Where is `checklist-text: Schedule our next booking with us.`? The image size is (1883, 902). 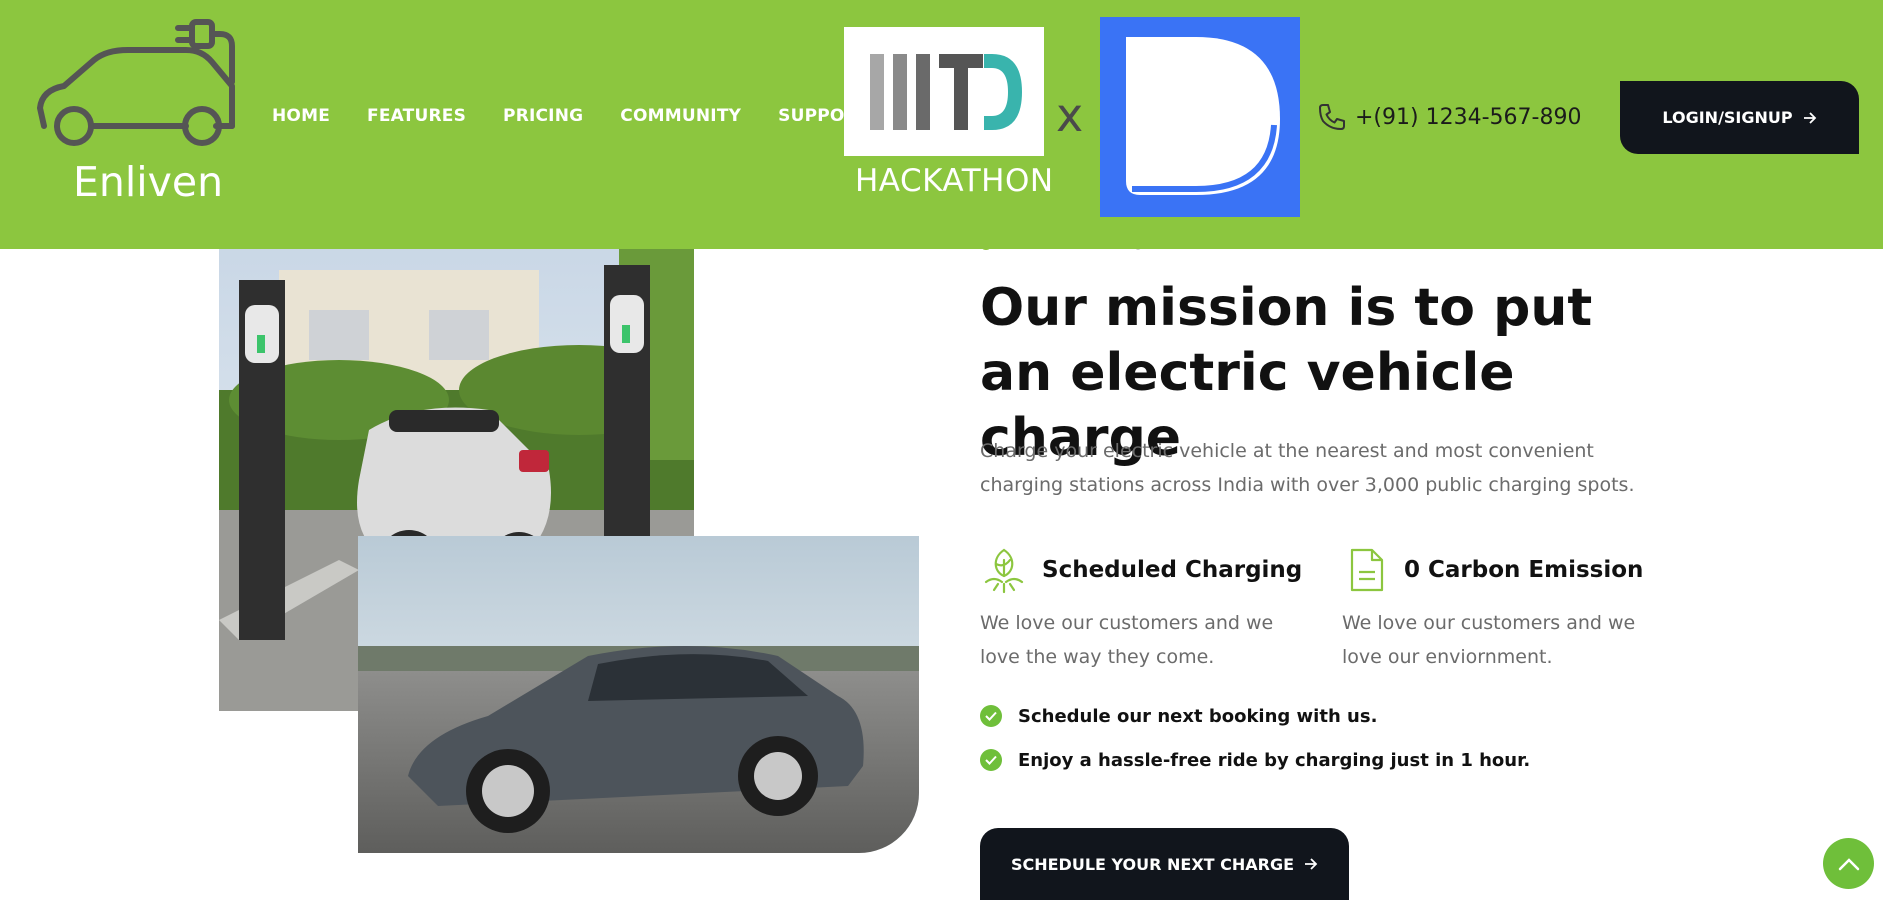
checklist-text: Schedule our next booking with us. is located at coordinates (1198, 716).